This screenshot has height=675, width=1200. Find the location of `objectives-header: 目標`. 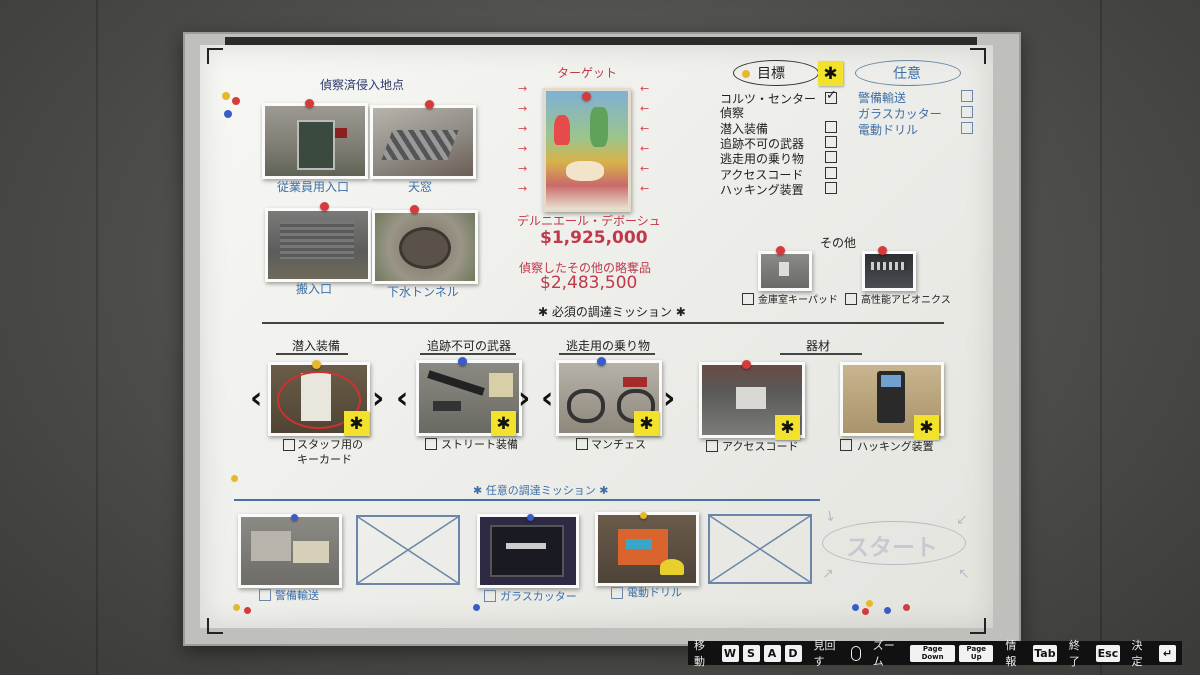

objectives-header: 目標 is located at coordinates (771, 74).